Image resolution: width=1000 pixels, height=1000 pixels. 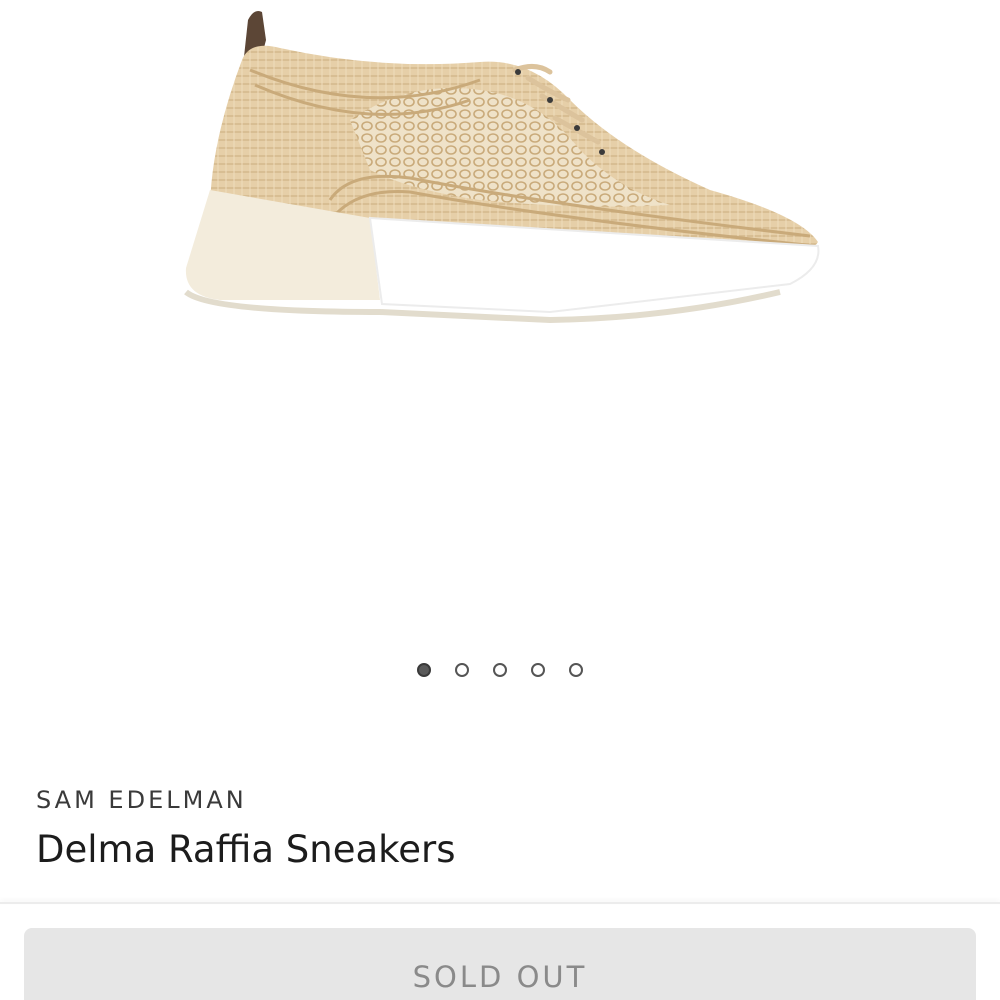 I want to click on brand-name: SAM EDELMAN, so click(x=141, y=800).